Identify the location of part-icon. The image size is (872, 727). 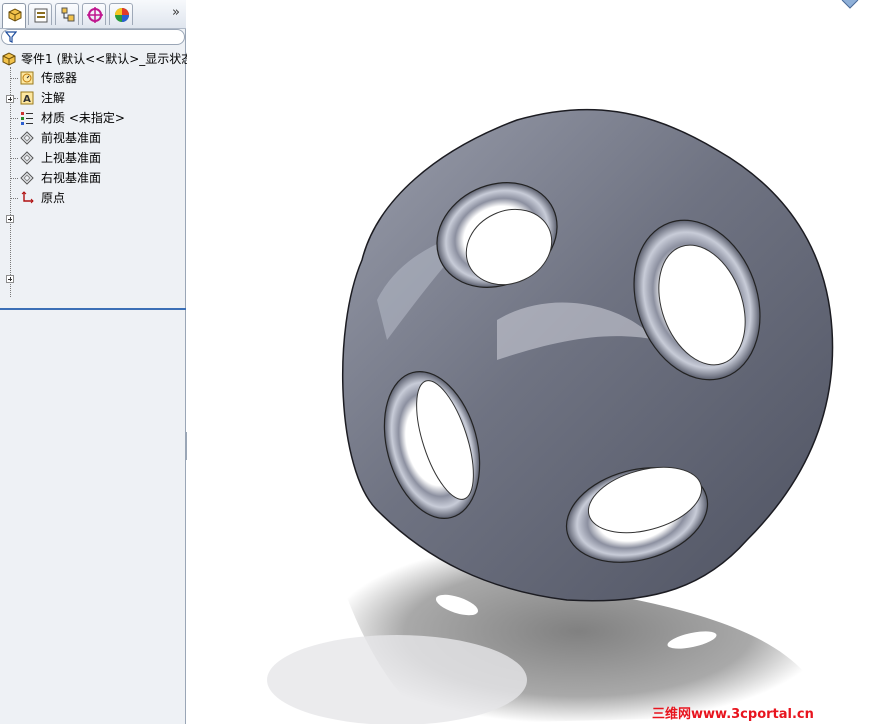
(9, 59).